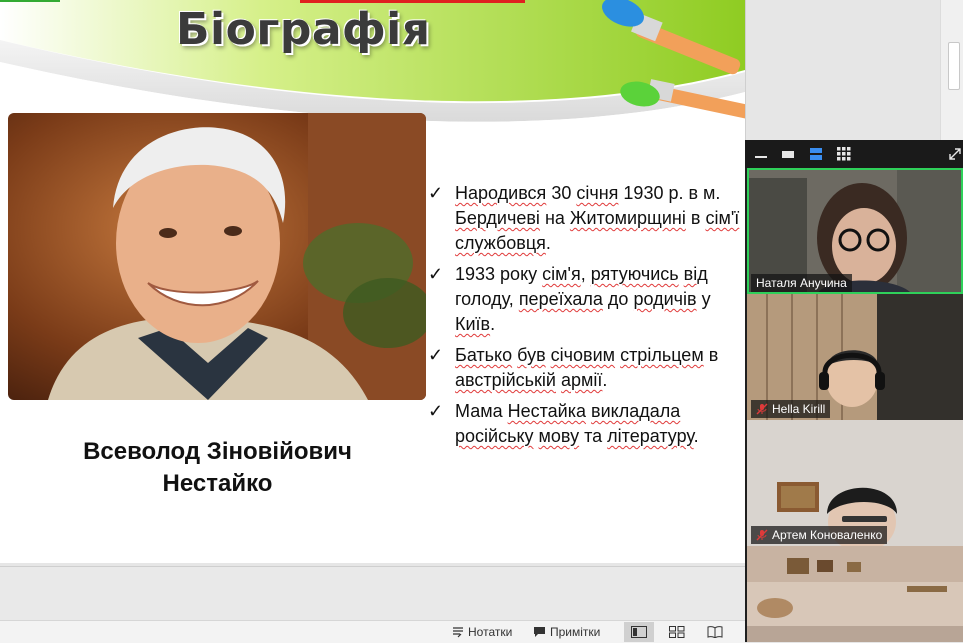  What do you see at coordinates (788, 154) in the screenshot?
I see `thumbnail-view-icon` at bounding box center [788, 154].